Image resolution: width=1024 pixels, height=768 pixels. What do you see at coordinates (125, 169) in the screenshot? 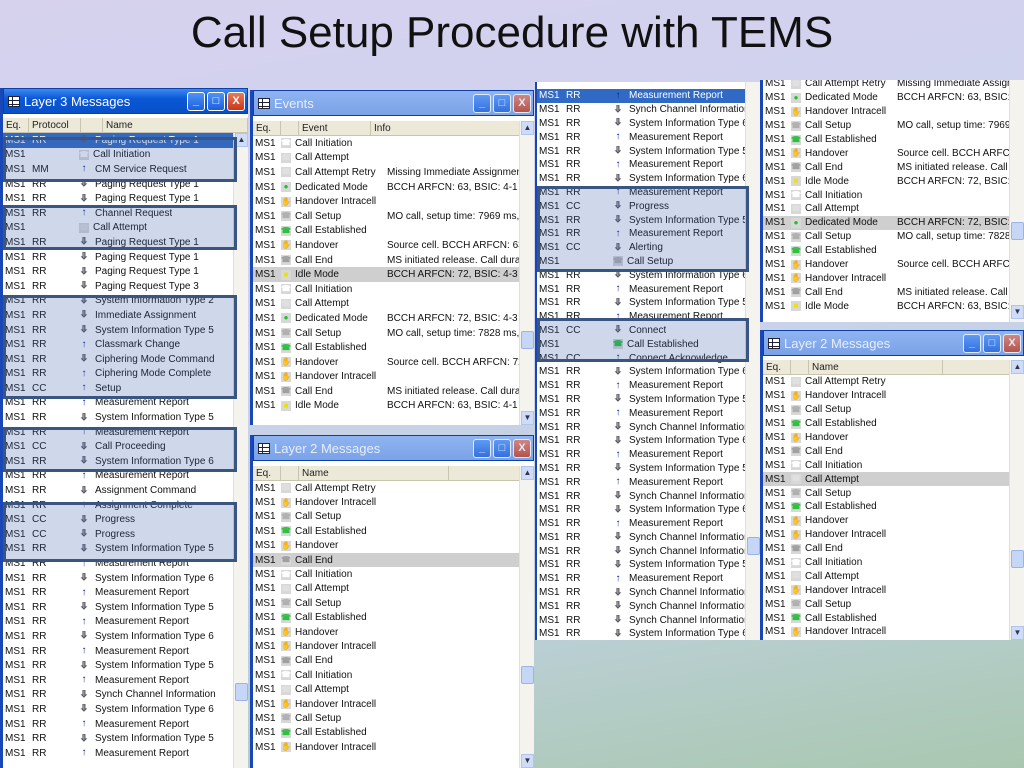
I see `table-row: MS1 MM ↑ CM Service Request` at bounding box center [125, 169].